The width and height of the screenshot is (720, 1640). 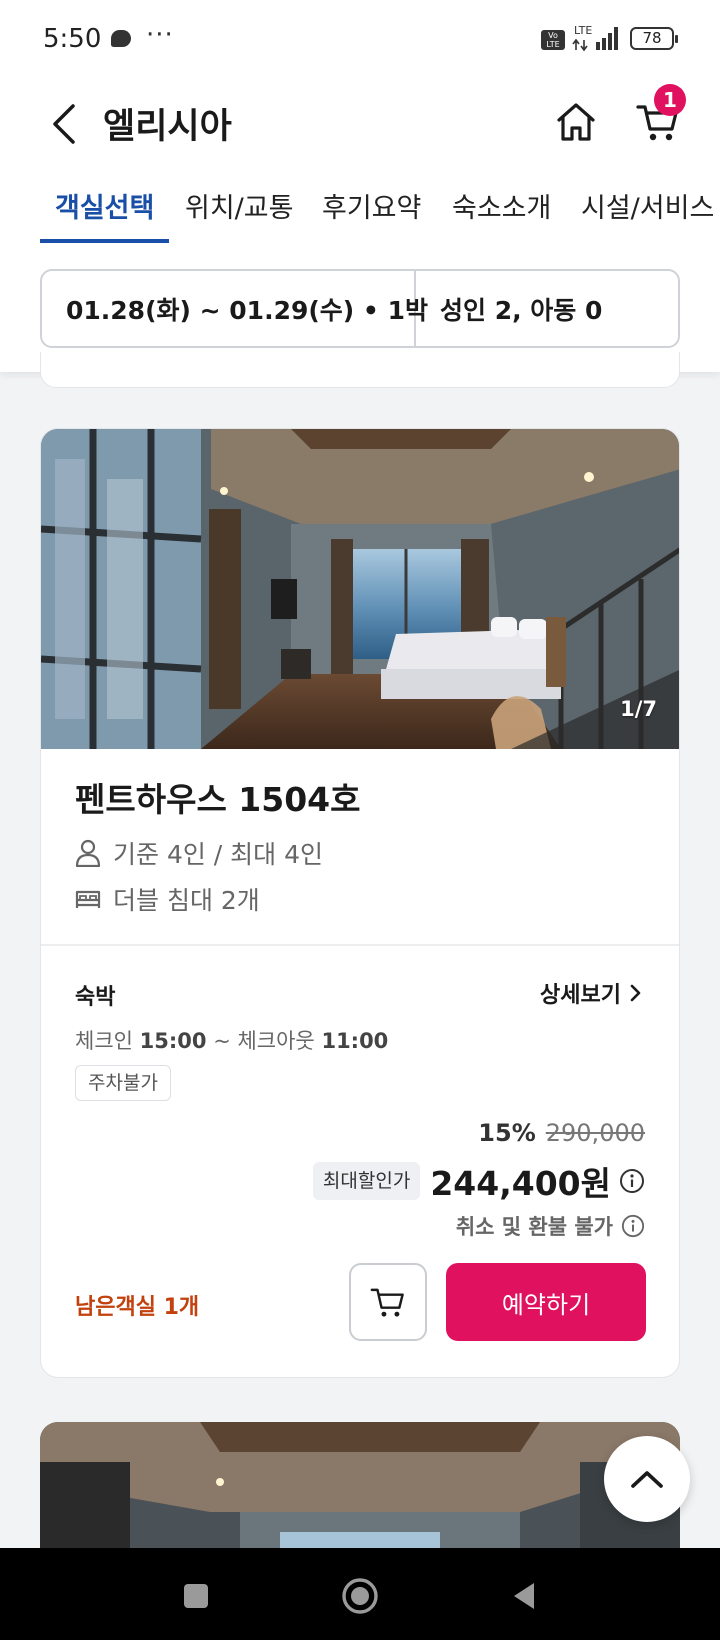 What do you see at coordinates (654, 38) in the screenshot?
I see `battery-icon: 78` at bounding box center [654, 38].